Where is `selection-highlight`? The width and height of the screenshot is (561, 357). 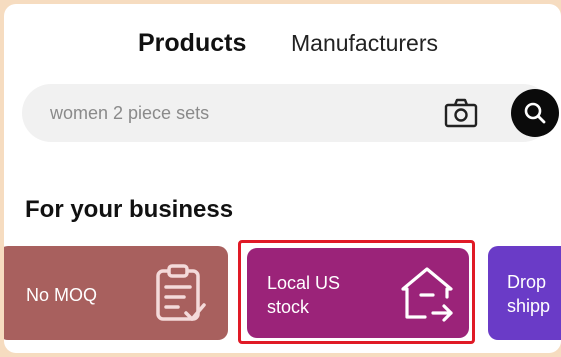 selection-highlight is located at coordinates (356, 292).